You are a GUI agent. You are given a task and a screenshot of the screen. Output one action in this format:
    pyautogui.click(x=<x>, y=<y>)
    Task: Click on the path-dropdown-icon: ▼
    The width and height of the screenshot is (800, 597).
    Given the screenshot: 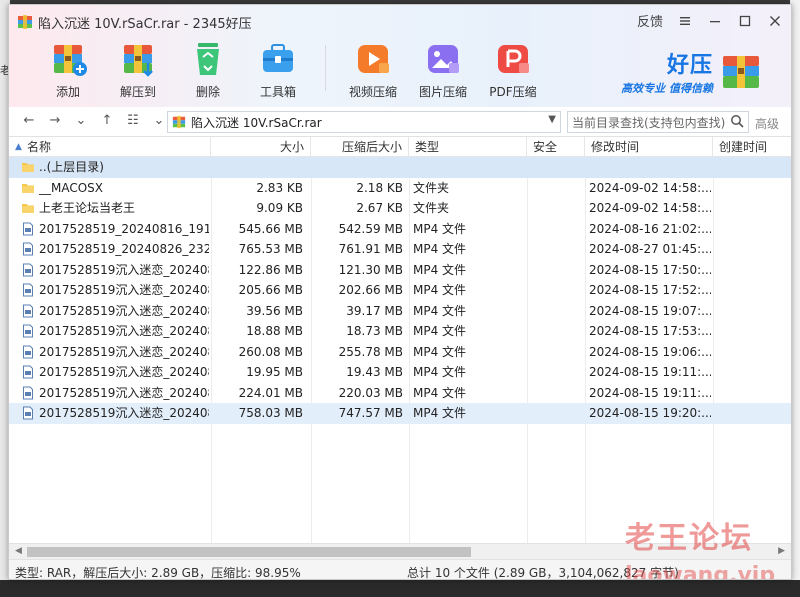 What is the action you would take?
    pyautogui.click(x=552, y=119)
    